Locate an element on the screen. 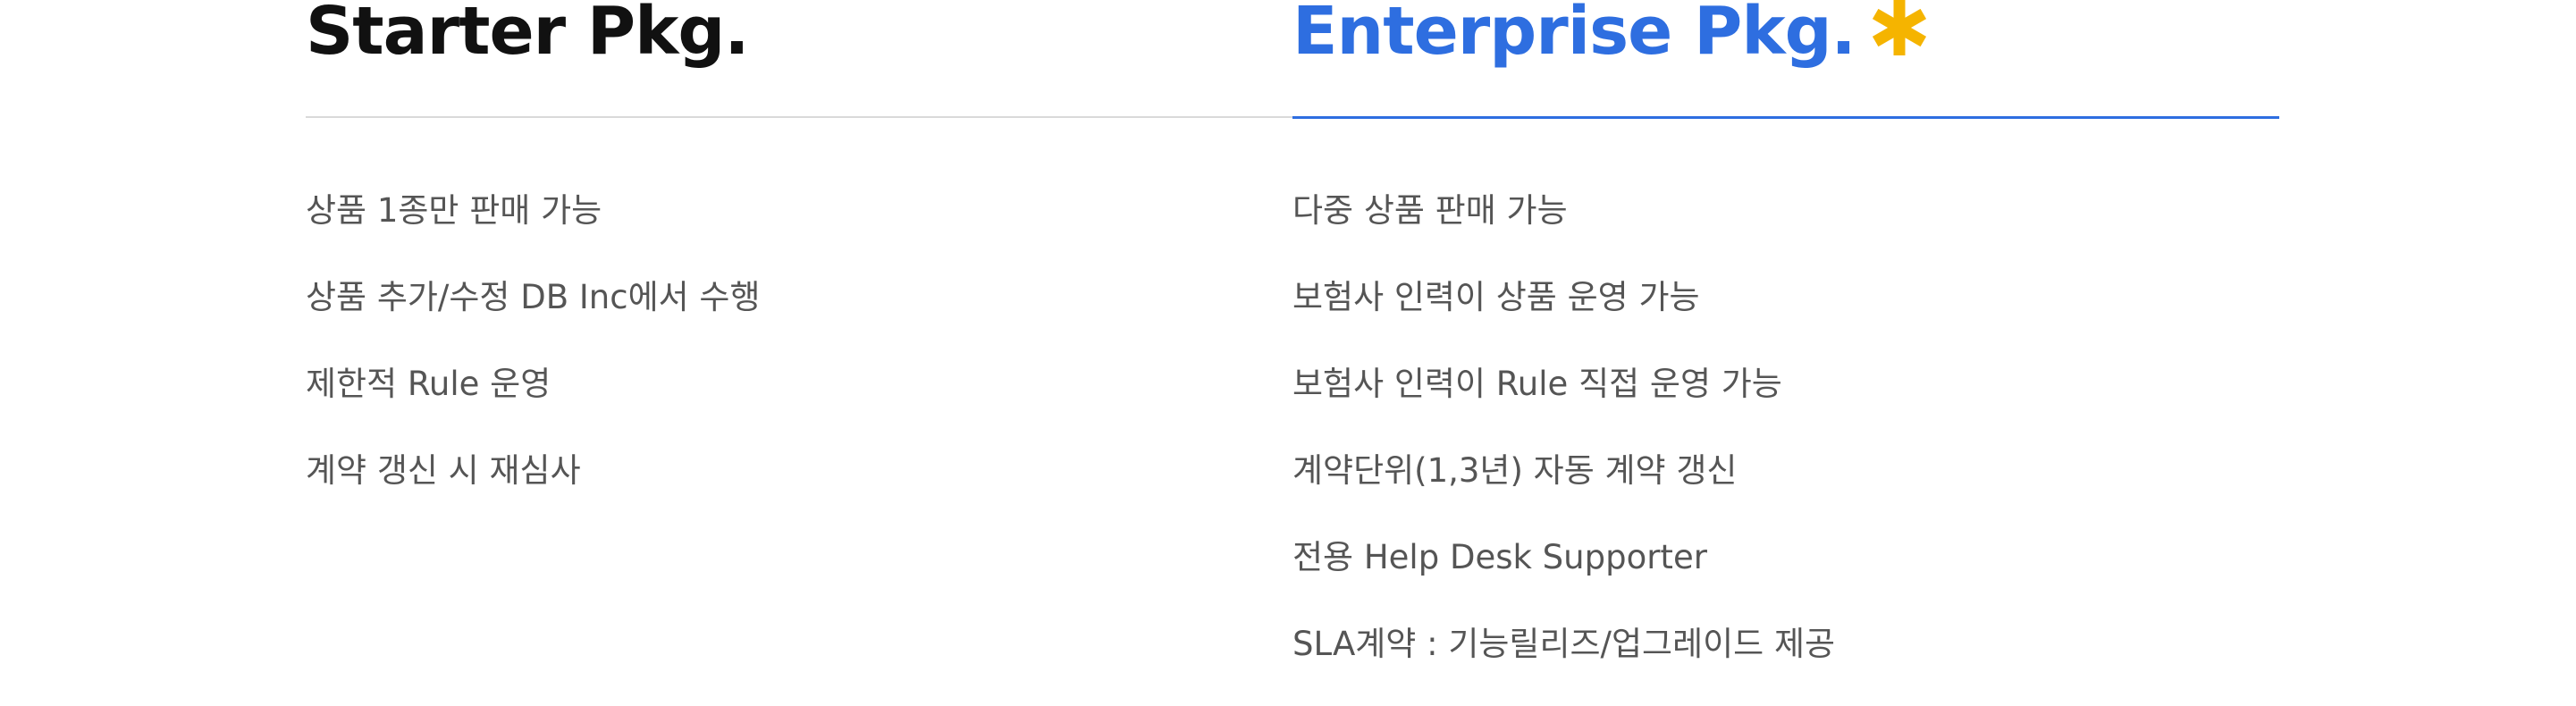 The height and width of the screenshot is (706, 2576). enterprise-package-title: Enterprise Pkg. is located at coordinates (1574, 35).